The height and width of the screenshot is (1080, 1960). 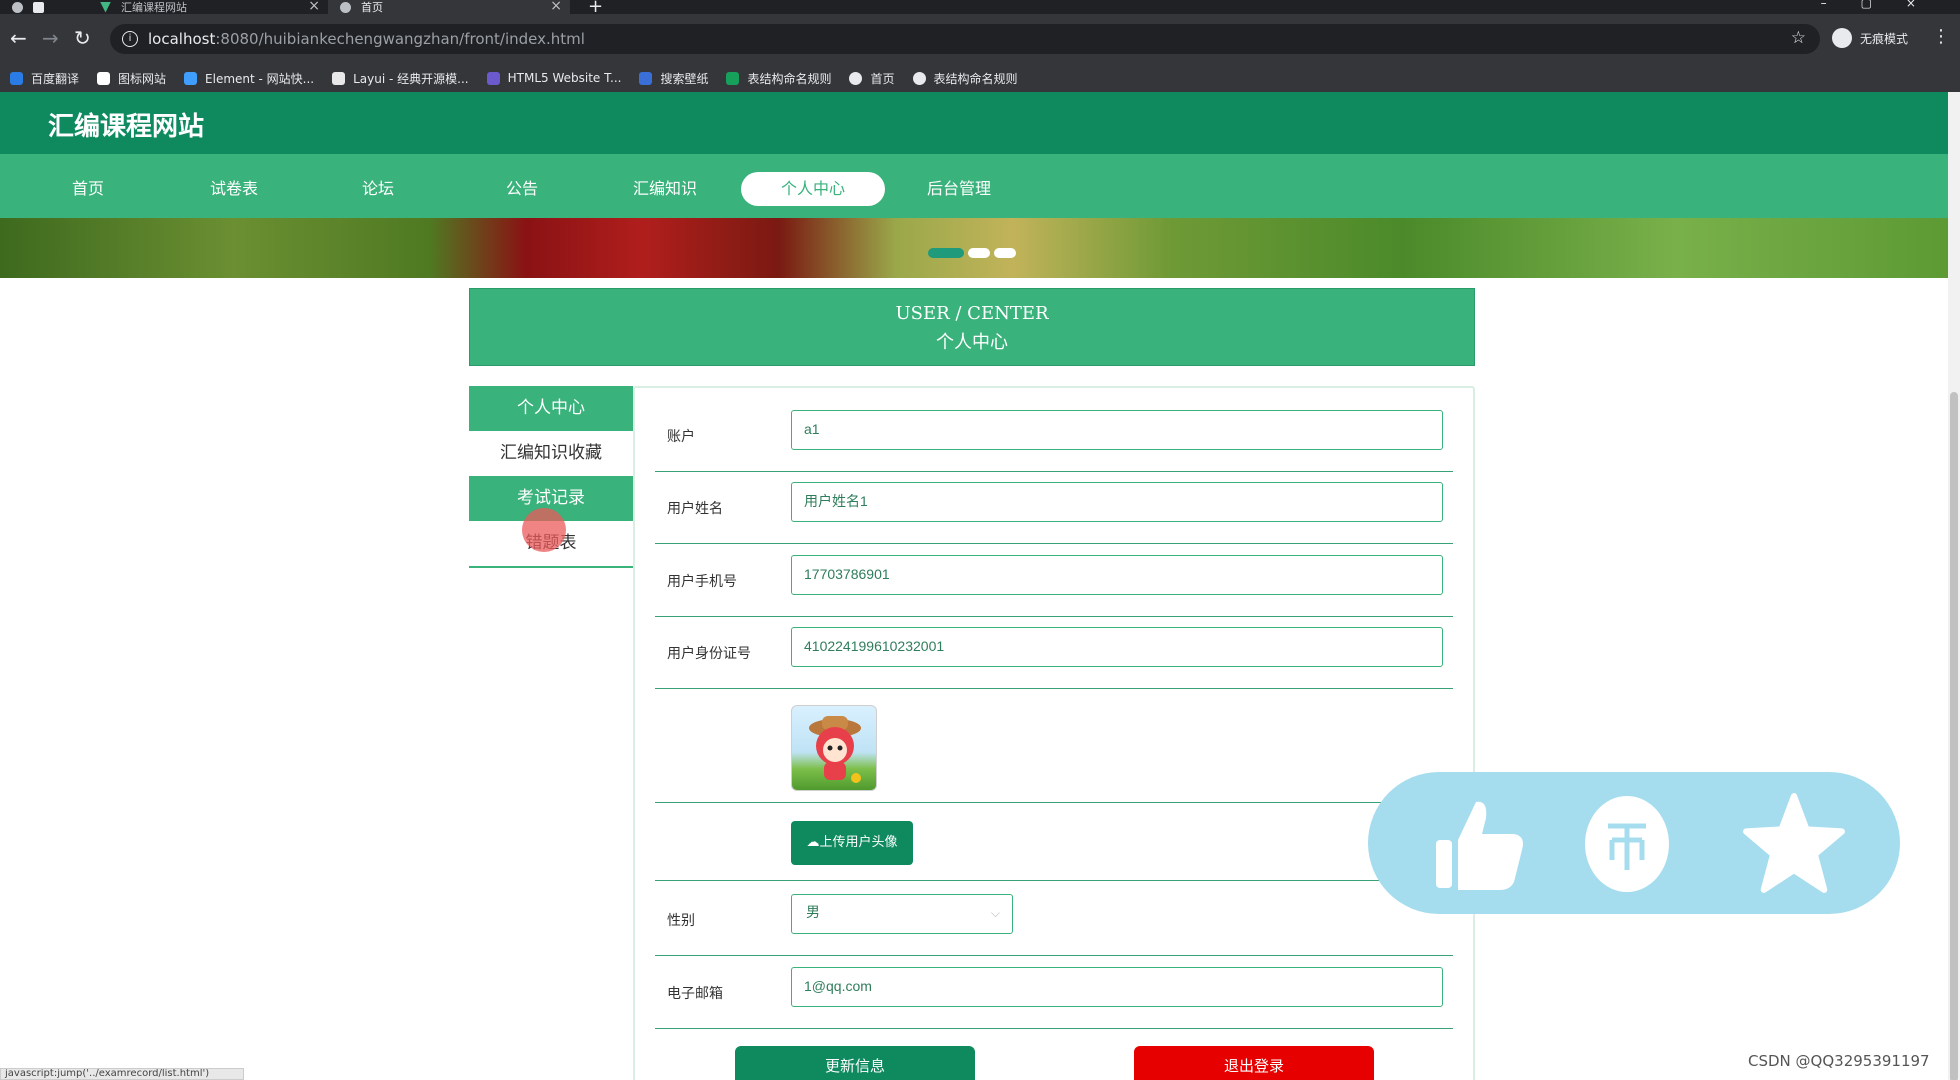 I want to click on user-center-title-en: USER / CENTER, so click(x=972, y=313).